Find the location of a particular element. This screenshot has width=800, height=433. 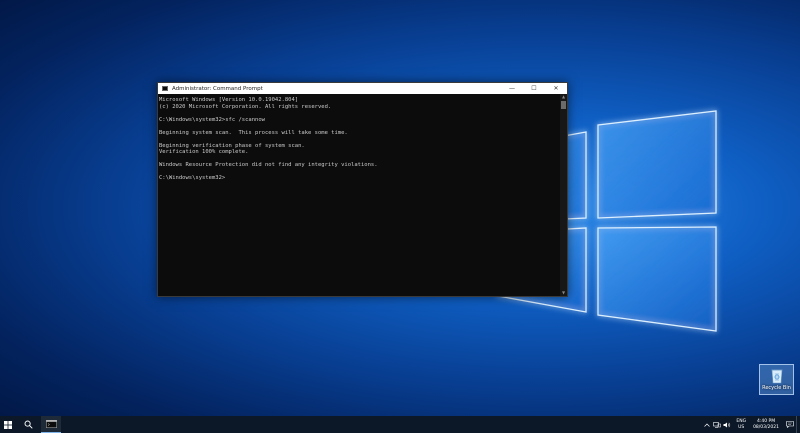

volume-button is located at coordinates (727, 424).